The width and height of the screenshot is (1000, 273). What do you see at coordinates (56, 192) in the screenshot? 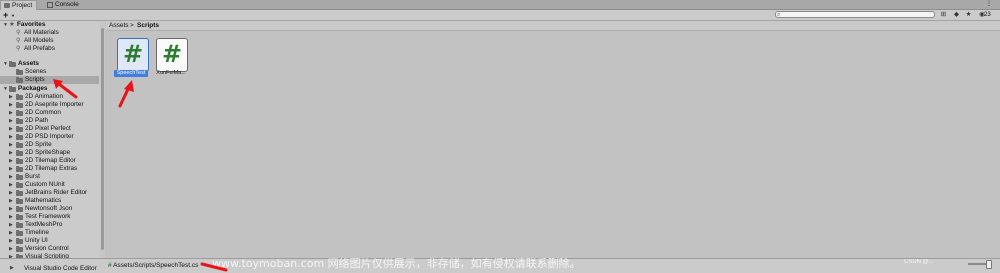
I see `tree-item-label: JetBrains Rider Editor` at bounding box center [56, 192].